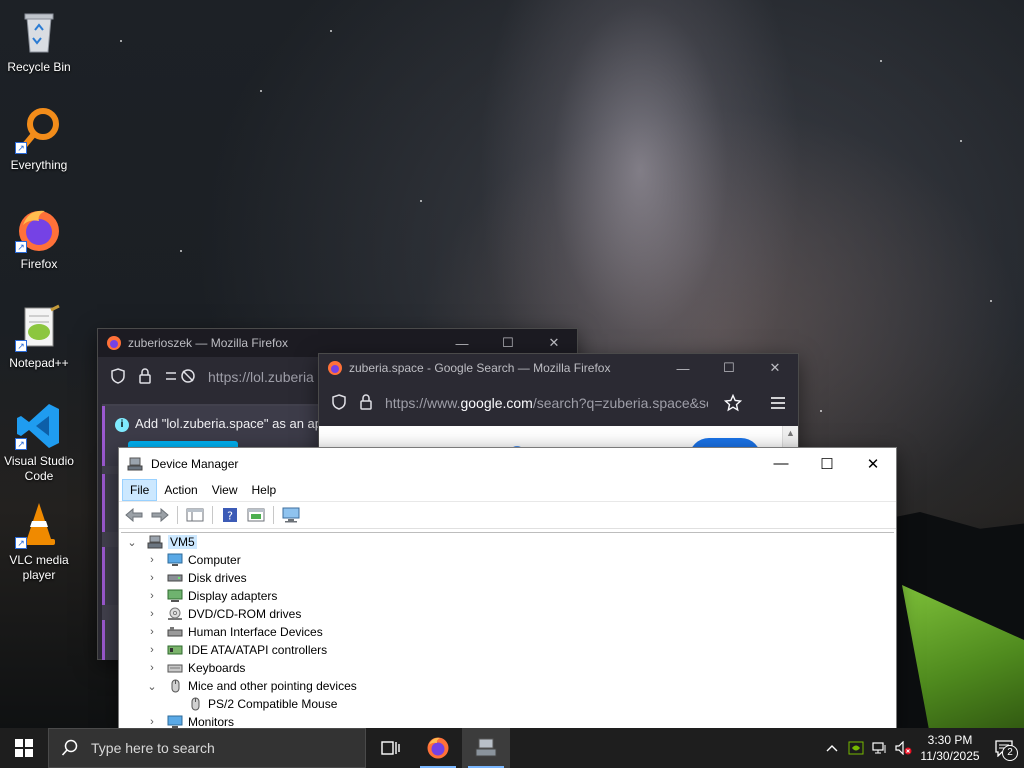  What do you see at coordinates (39, 139) in the screenshot?
I see `desktop-icon-everything: ↗ Everything` at bounding box center [39, 139].